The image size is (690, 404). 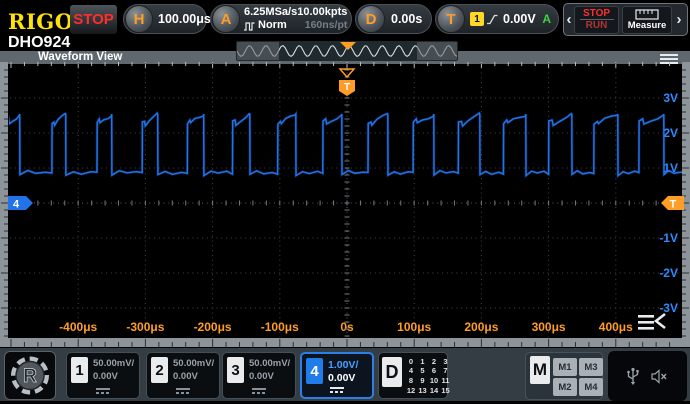 What do you see at coordinates (411, 371) in the screenshot?
I see `digital-pin-label: 4` at bounding box center [411, 371].